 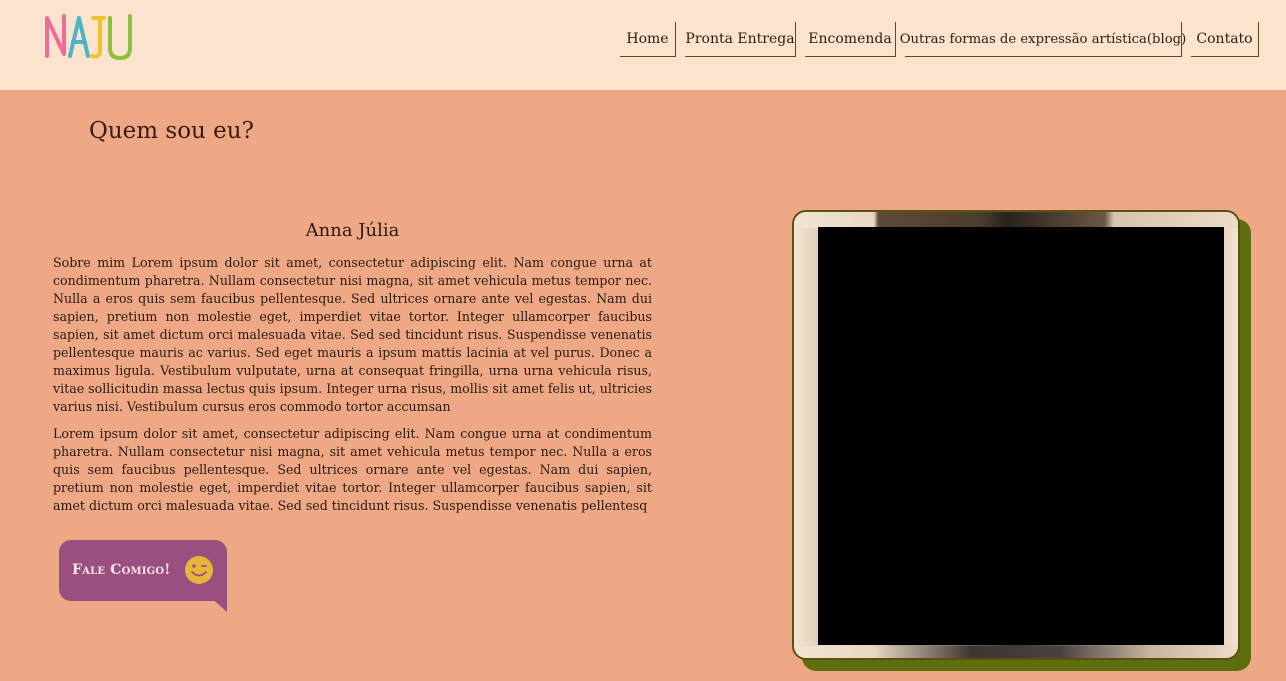 What do you see at coordinates (1225, 39) in the screenshot?
I see `nav-contato: Contato` at bounding box center [1225, 39].